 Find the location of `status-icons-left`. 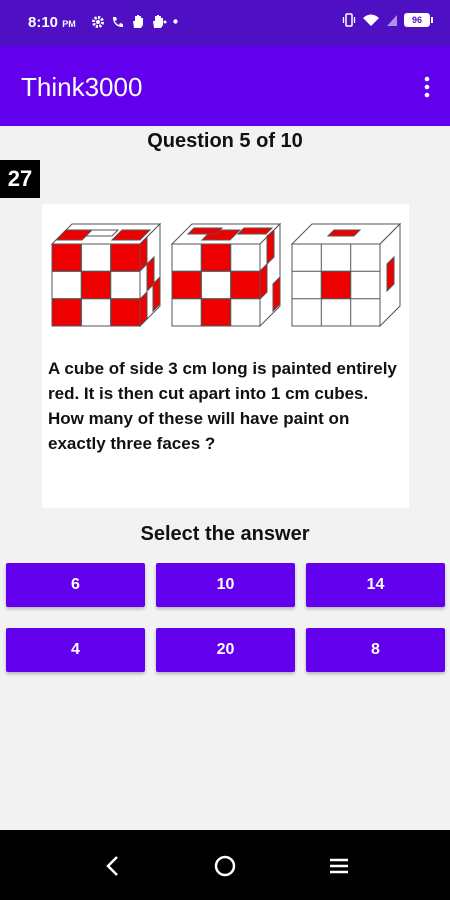

status-icons-left is located at coordinates (134, 21).